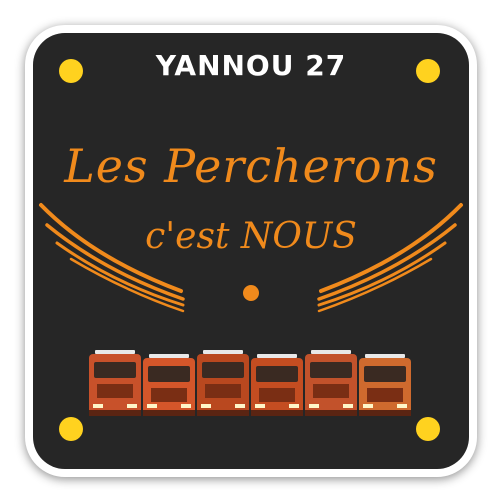 The image size is (500, 500). What do you see at coordinates (112, 258) in the screenshot?
I see `left-swoosh-icon` at bounding box center [112, 258].